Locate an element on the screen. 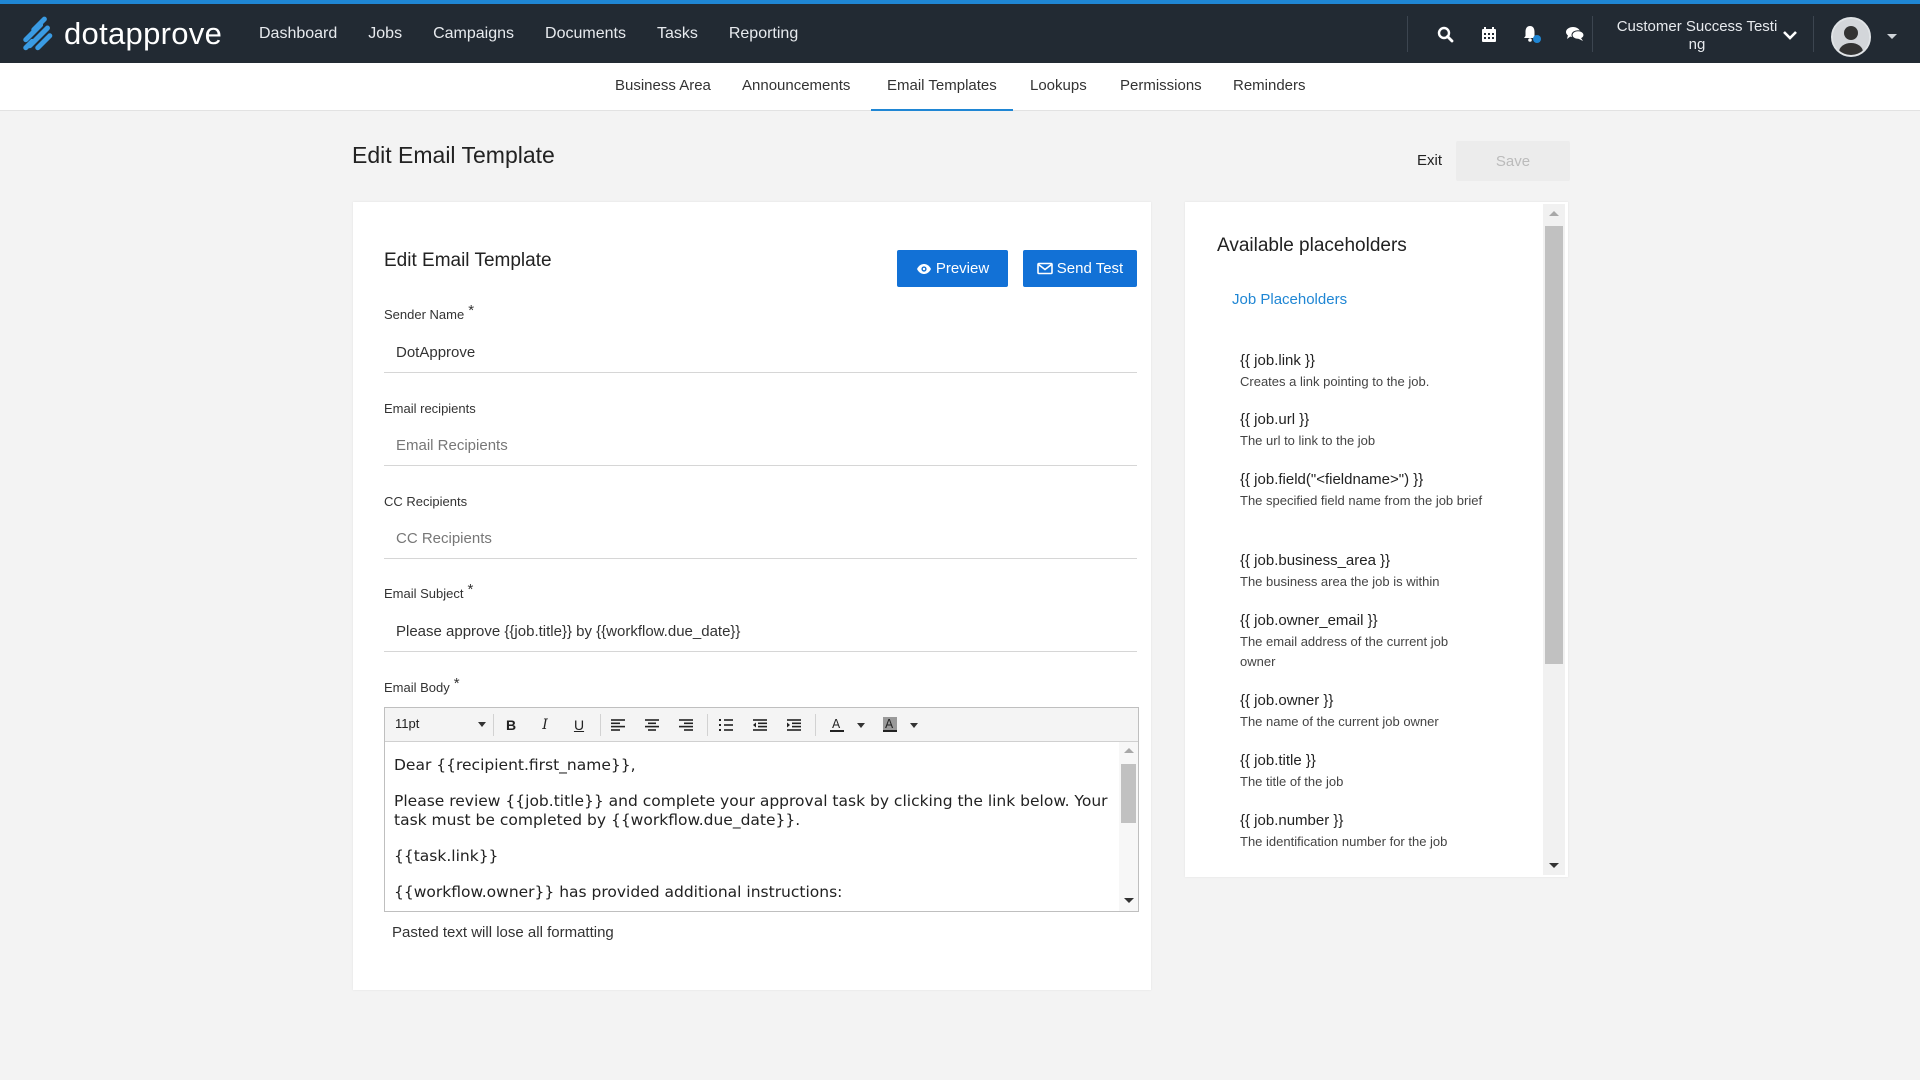 The width and height of the screenshot is (1920, 1080). placeholders-title: Available placeholders is located at coordinates (1312, 245).